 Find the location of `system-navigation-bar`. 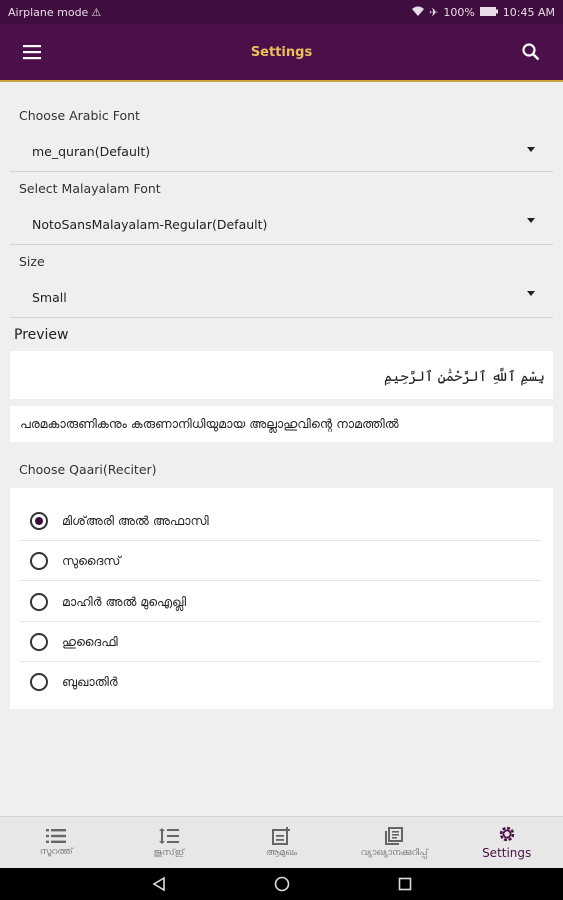

system-navigation-bar is located at coordinates (281, 884).